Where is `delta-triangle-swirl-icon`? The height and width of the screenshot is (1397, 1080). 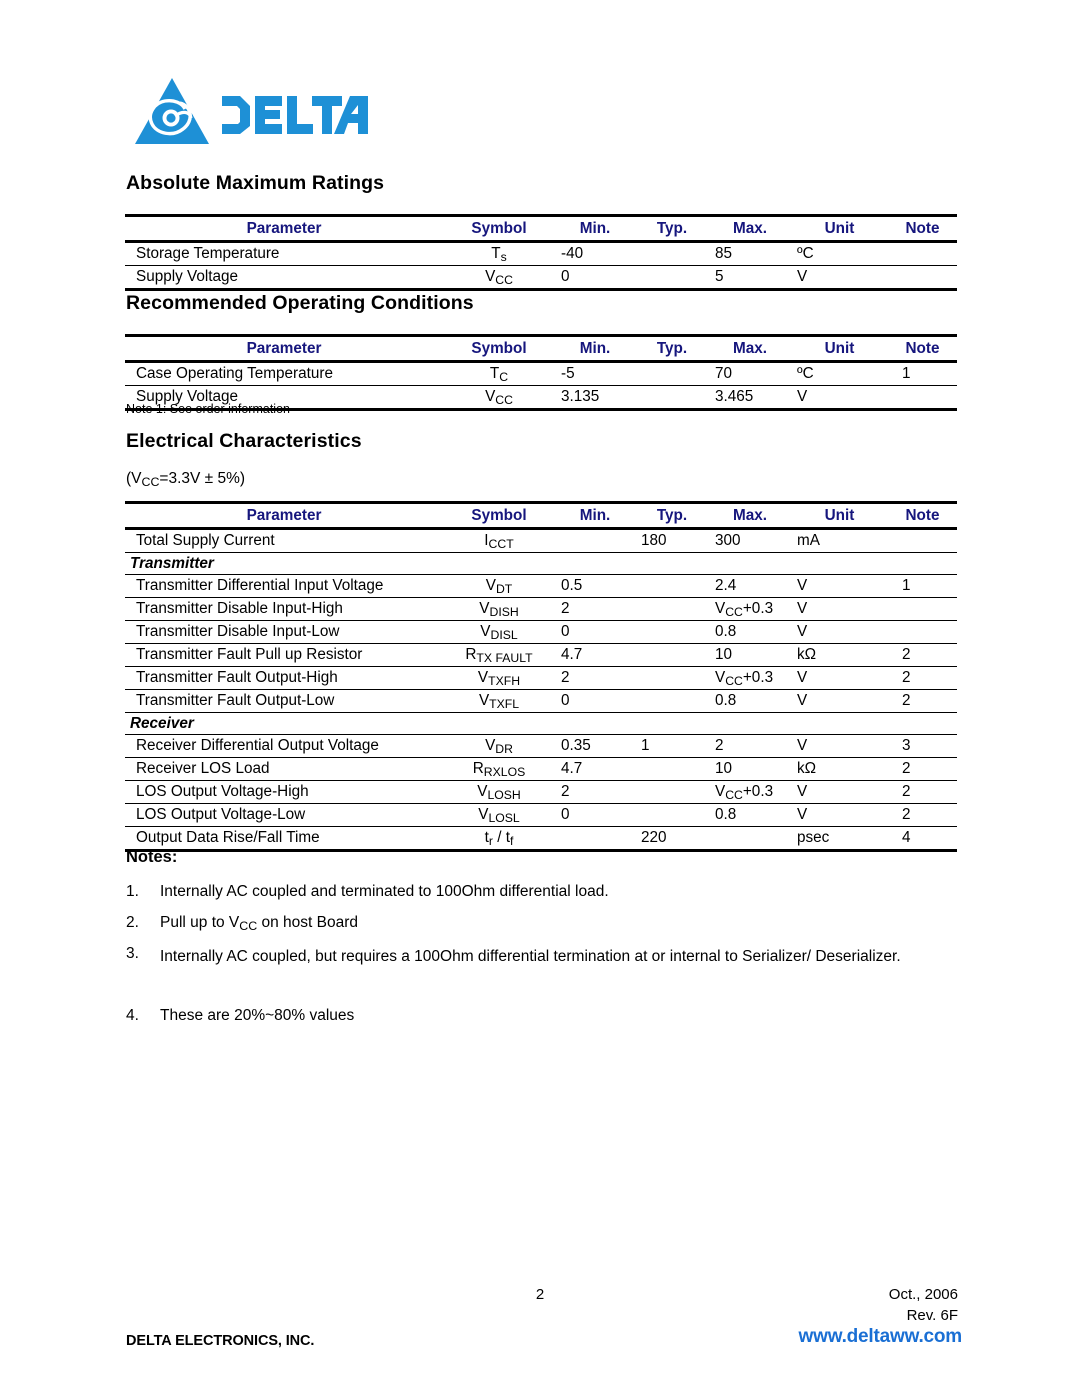 delta-triangle-swirl-icon is located at coordinates (172, 111).